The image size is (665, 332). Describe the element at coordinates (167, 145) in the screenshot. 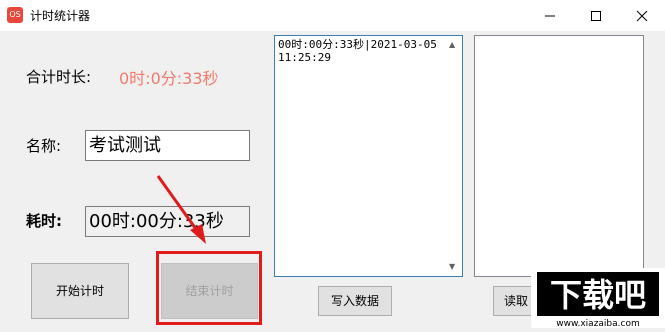

I see `name-input: 考试测试` at that location.